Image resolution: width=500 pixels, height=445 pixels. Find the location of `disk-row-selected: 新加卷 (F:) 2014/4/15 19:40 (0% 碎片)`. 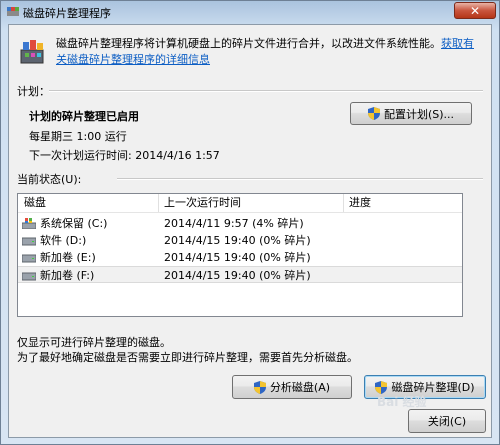

disk-row-selected: 新加卷 (F:) 2014/4/15 19:40 (0% 碎片) is located at coordinates (240, 274).